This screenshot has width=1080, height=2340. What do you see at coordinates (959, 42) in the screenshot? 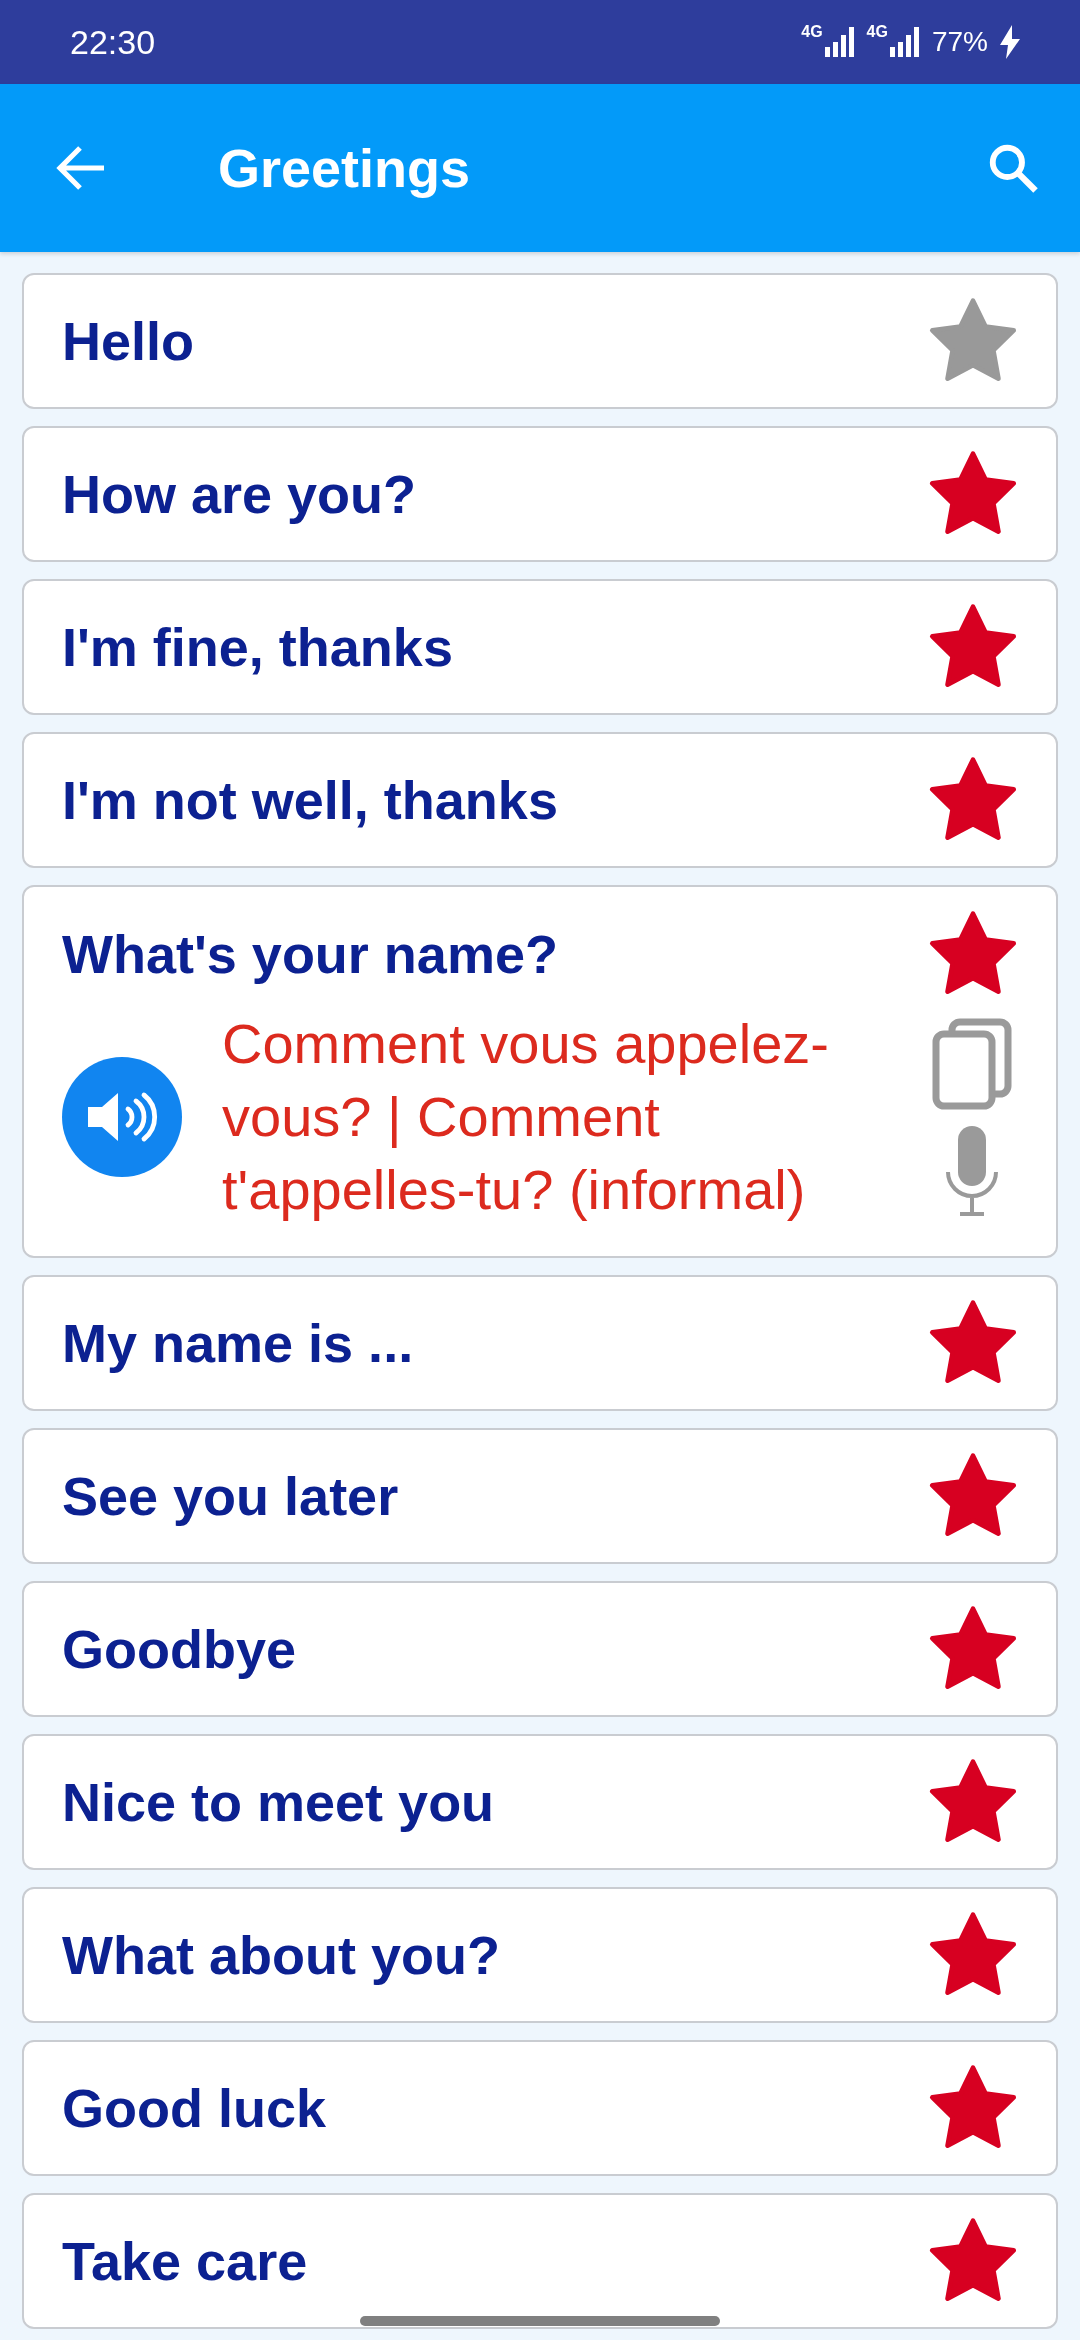
I see `battery-level: 77%` at bounding box center [959, 42].